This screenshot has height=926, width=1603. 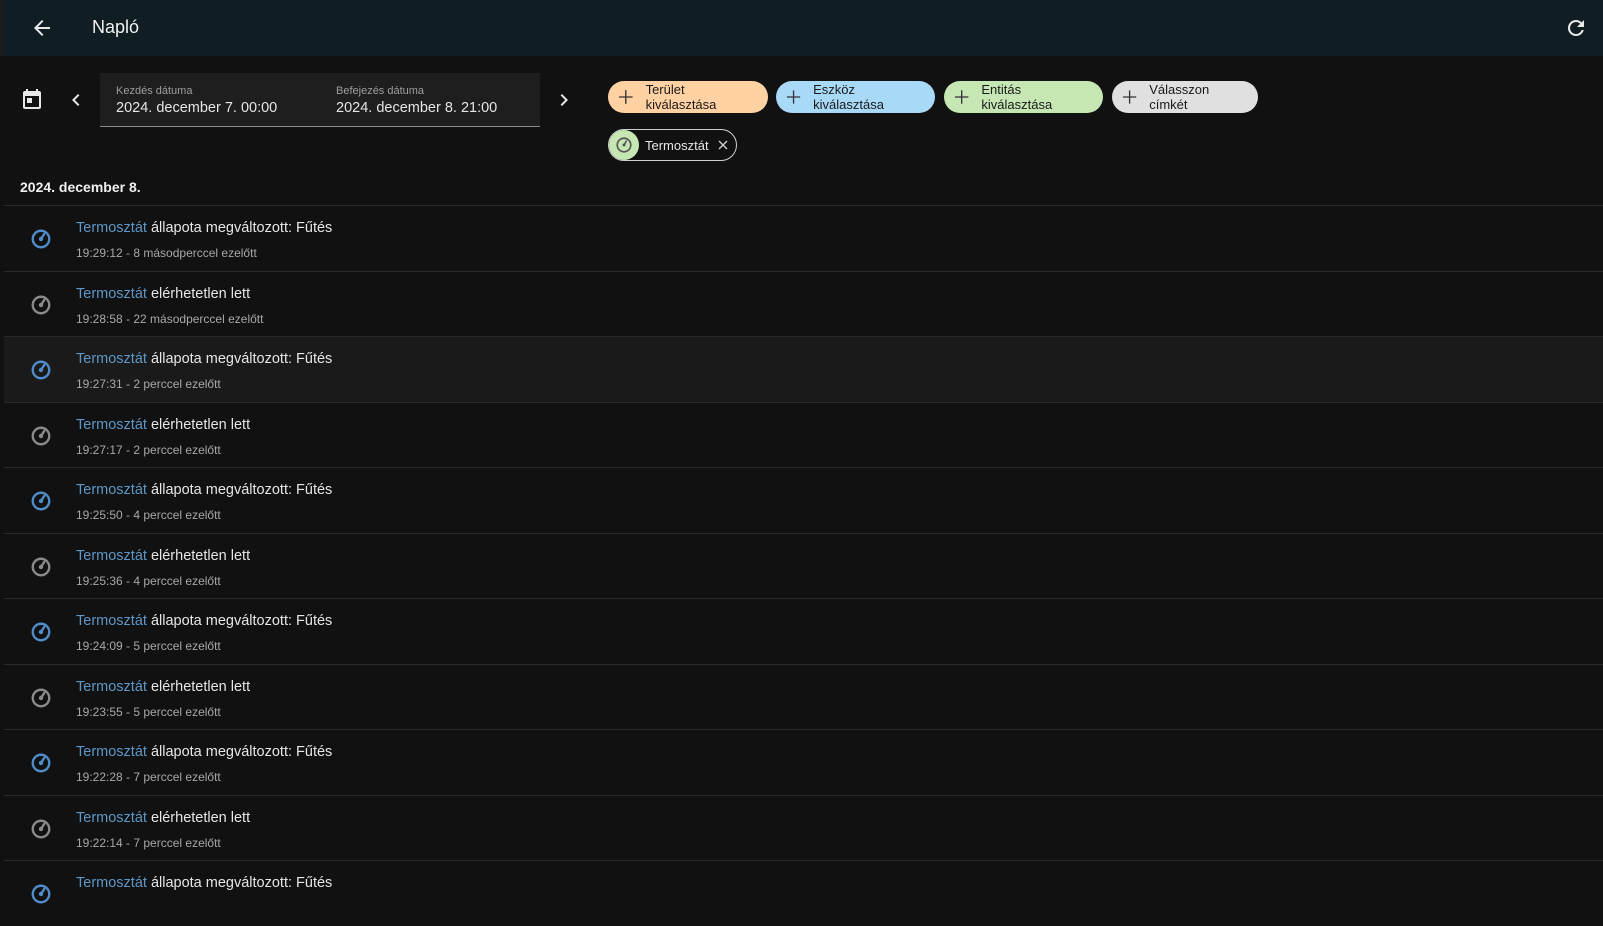 I want to click on choose-device-label: Eszköz kiválasztása, so click(x=848, y=97).